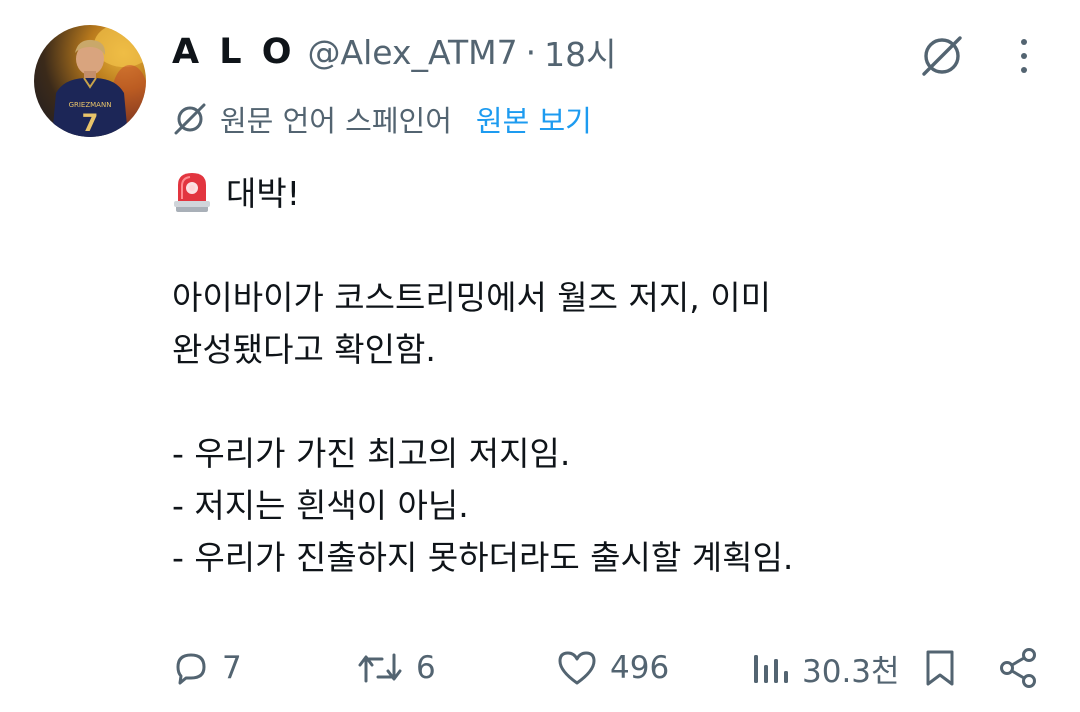 The width and height of the screenshot is (1080, 712). What do you see at coordinates (471, 297) in the screenshot?
I see `tweet-line: 아이바이가 코스트리밍에서 월즈 저지, 이미` at bounding box center [471, 297].